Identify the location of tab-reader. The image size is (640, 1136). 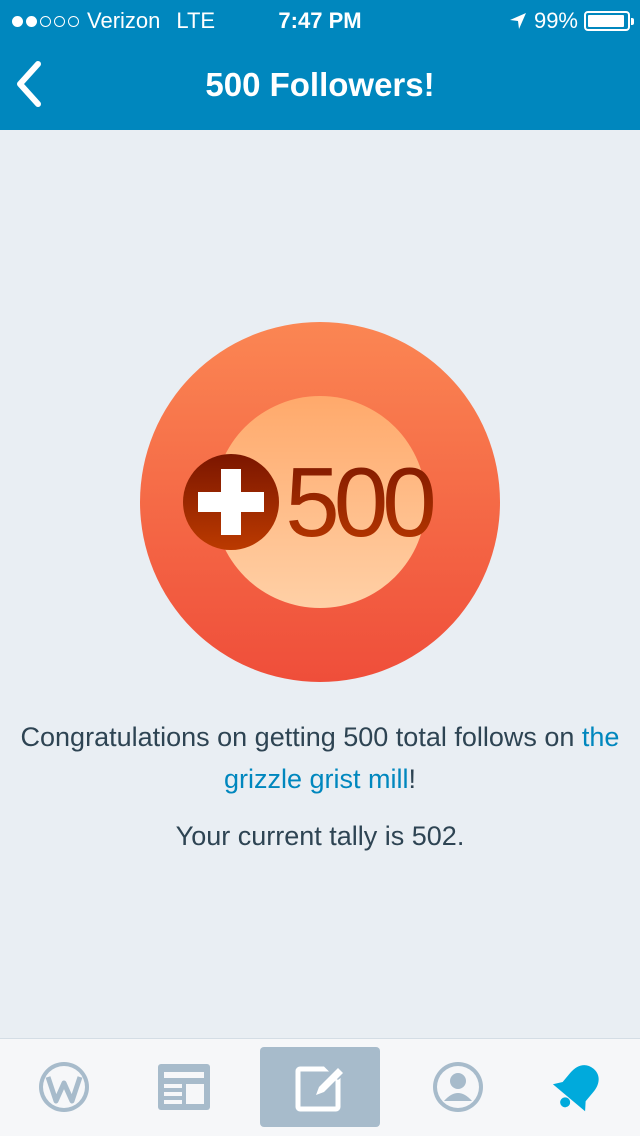
(184, 1087).